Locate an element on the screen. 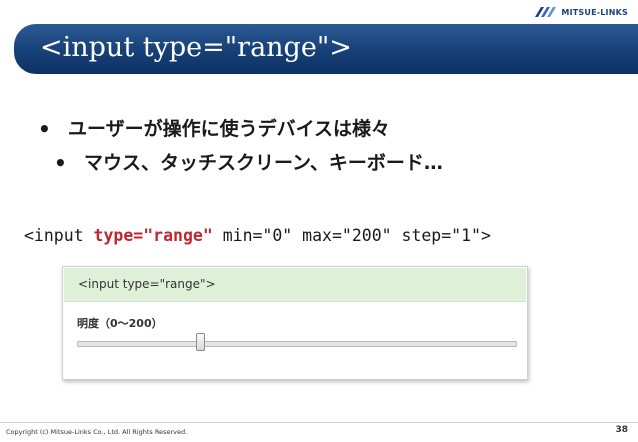 This screenshot has height=442, width=638. logo-text: MITSUE-LINKS is located at coordinates (594, 12).